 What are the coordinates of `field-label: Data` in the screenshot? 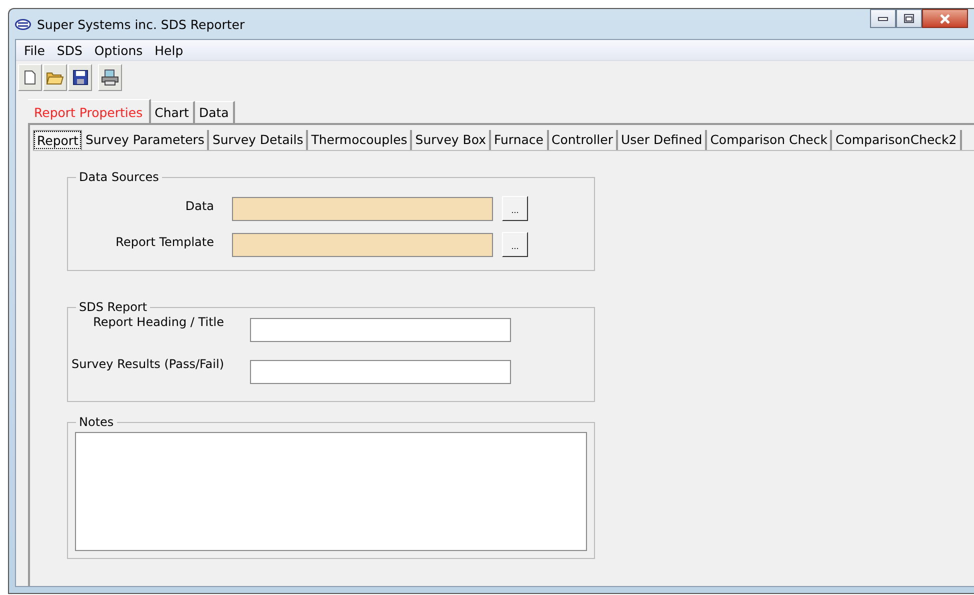 It's located at (199, 205).